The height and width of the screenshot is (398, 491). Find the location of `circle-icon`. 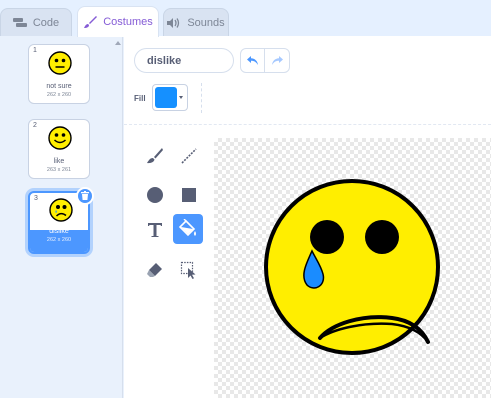

circle-icon is located at coordinates (155, 195).